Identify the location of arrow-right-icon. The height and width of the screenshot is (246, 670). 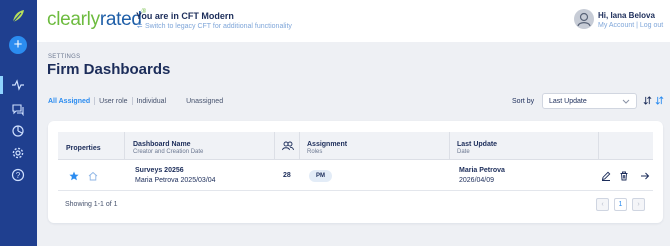
(645, 176).